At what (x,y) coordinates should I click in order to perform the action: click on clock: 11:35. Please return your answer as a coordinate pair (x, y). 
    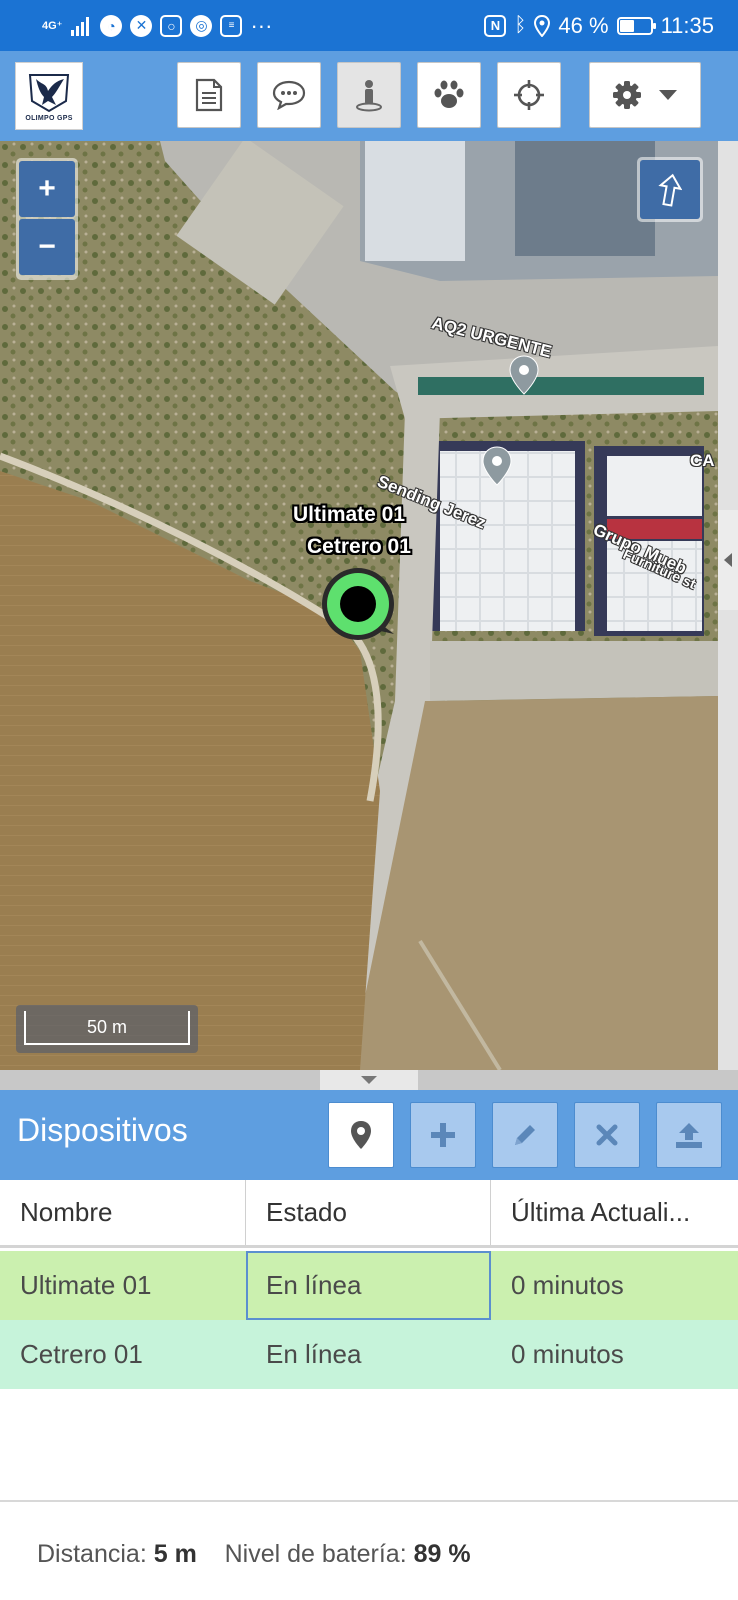
    Looking at the image, I should click on (687, 25).